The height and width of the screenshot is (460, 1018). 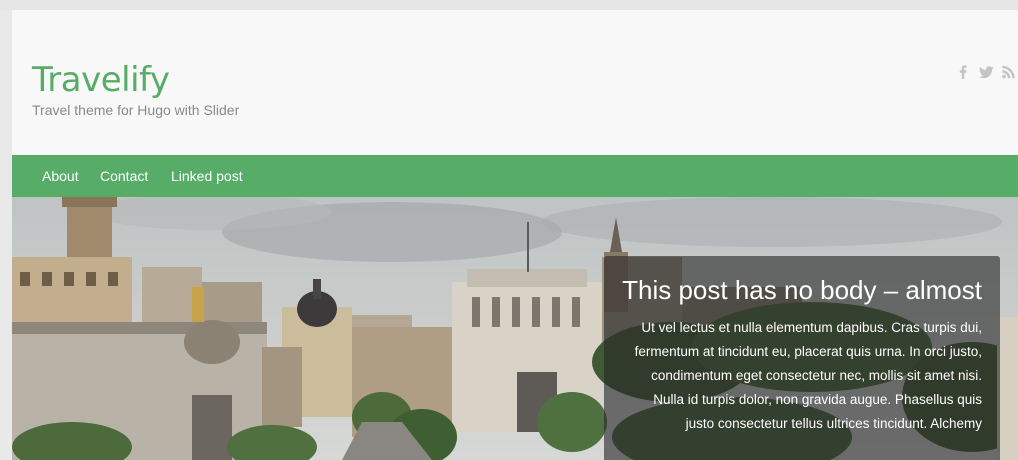 What do you see at coordinates (207, 176) in the screenshot?
I see `nav-item-linked-post: Linked post` at bounding box center [207, 176].